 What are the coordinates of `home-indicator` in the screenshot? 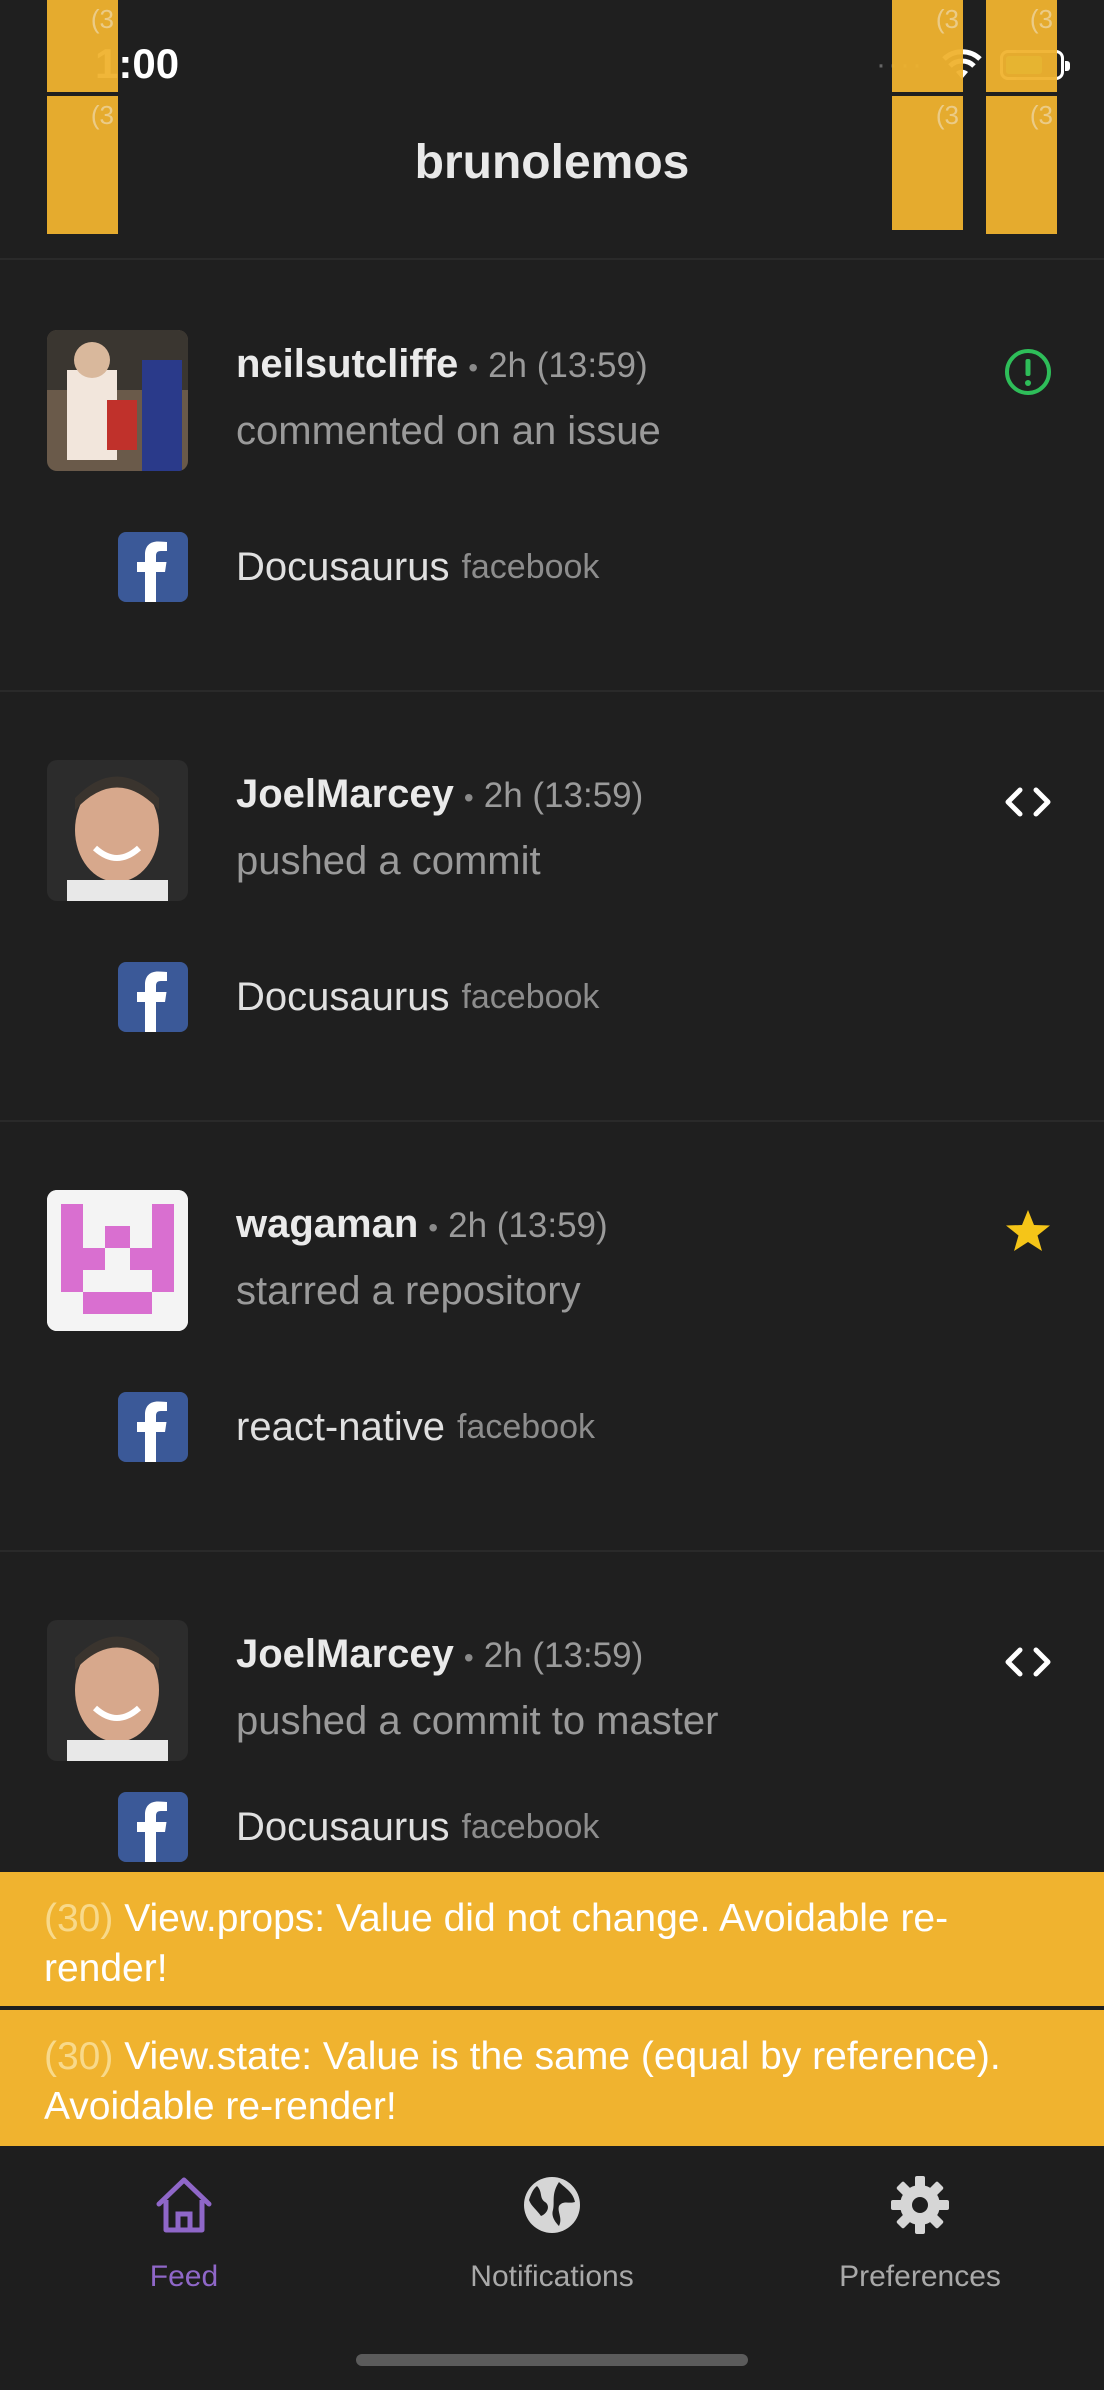 It's located at (552, 2360).